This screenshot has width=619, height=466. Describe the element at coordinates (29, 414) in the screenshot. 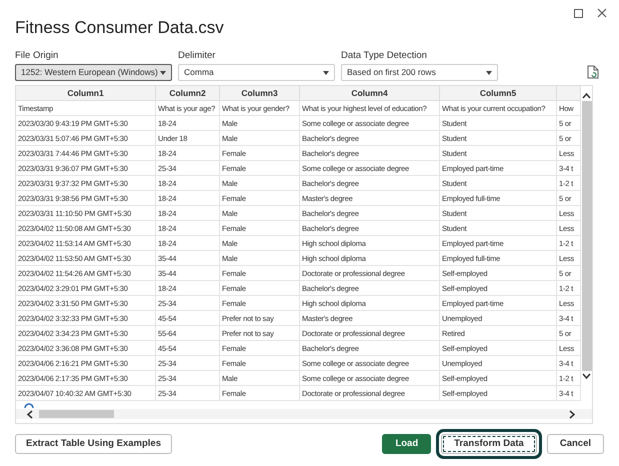

I see `scroll-left-icon` at that location.